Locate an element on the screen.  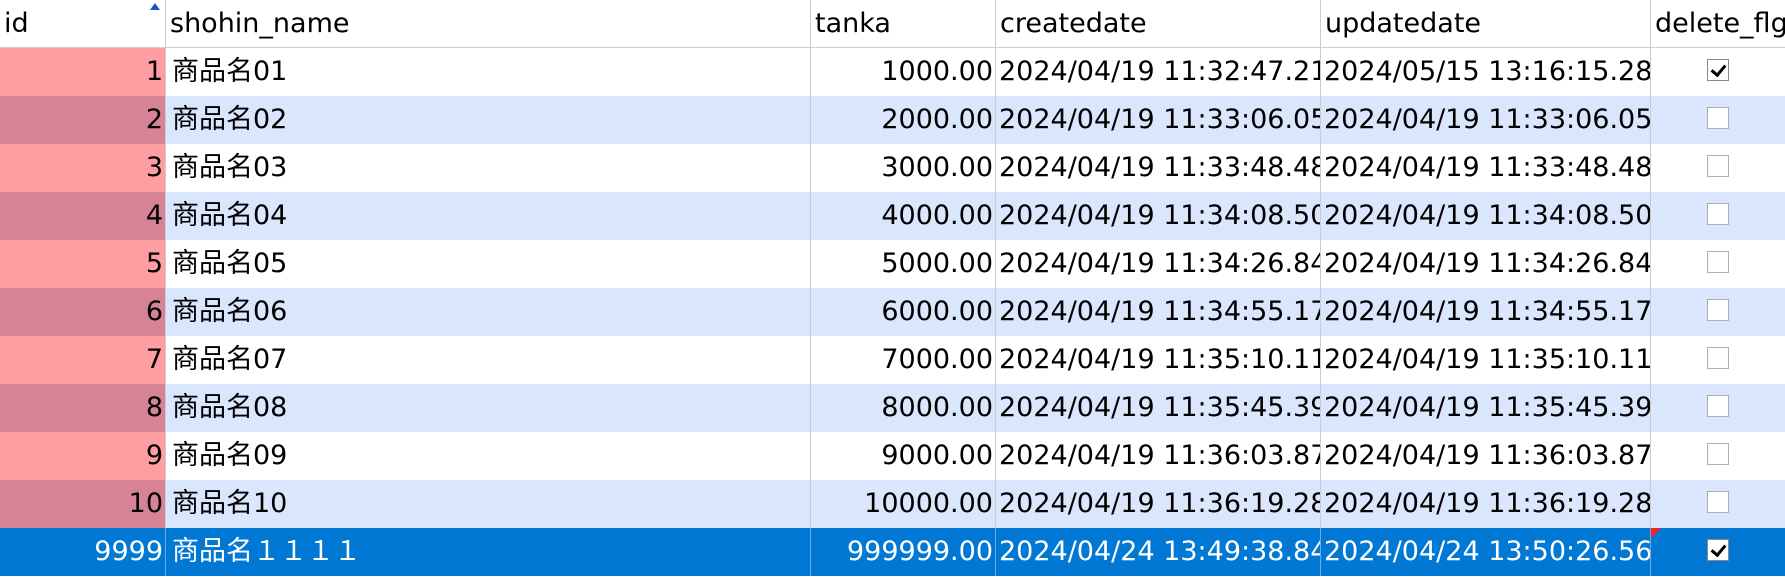
cell-id: 1 is located at coordinates (83, 72).